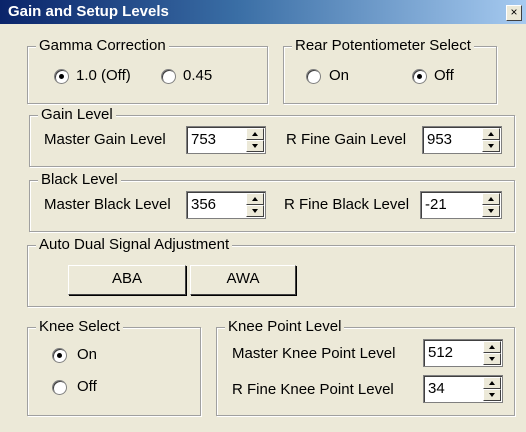 The width and height of the screenshot is (526, 432). I want to click on master-gain-level-value: 753, so click(203, 140).